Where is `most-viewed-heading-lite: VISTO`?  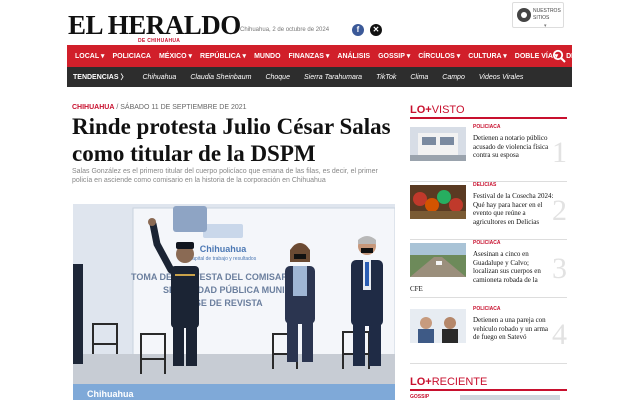 most-viewed-heading-lite: VISTO is located at coordinates (448, 110).